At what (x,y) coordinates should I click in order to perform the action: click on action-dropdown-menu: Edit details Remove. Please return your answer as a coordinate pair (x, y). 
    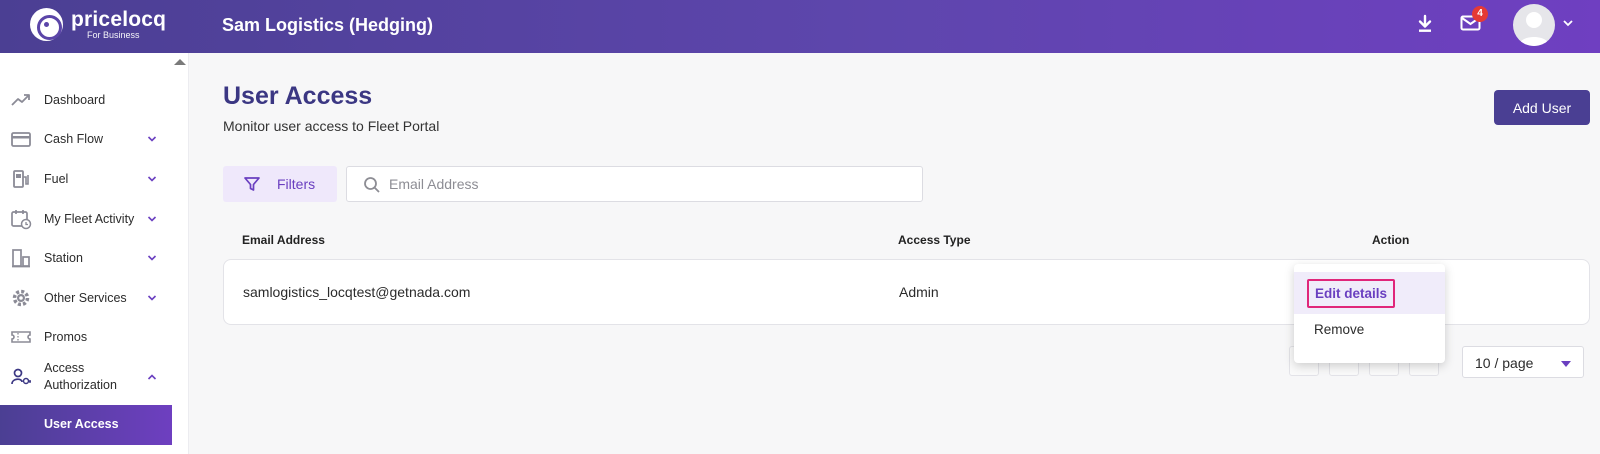
    Looking at the image, I should click on (1369, 313).